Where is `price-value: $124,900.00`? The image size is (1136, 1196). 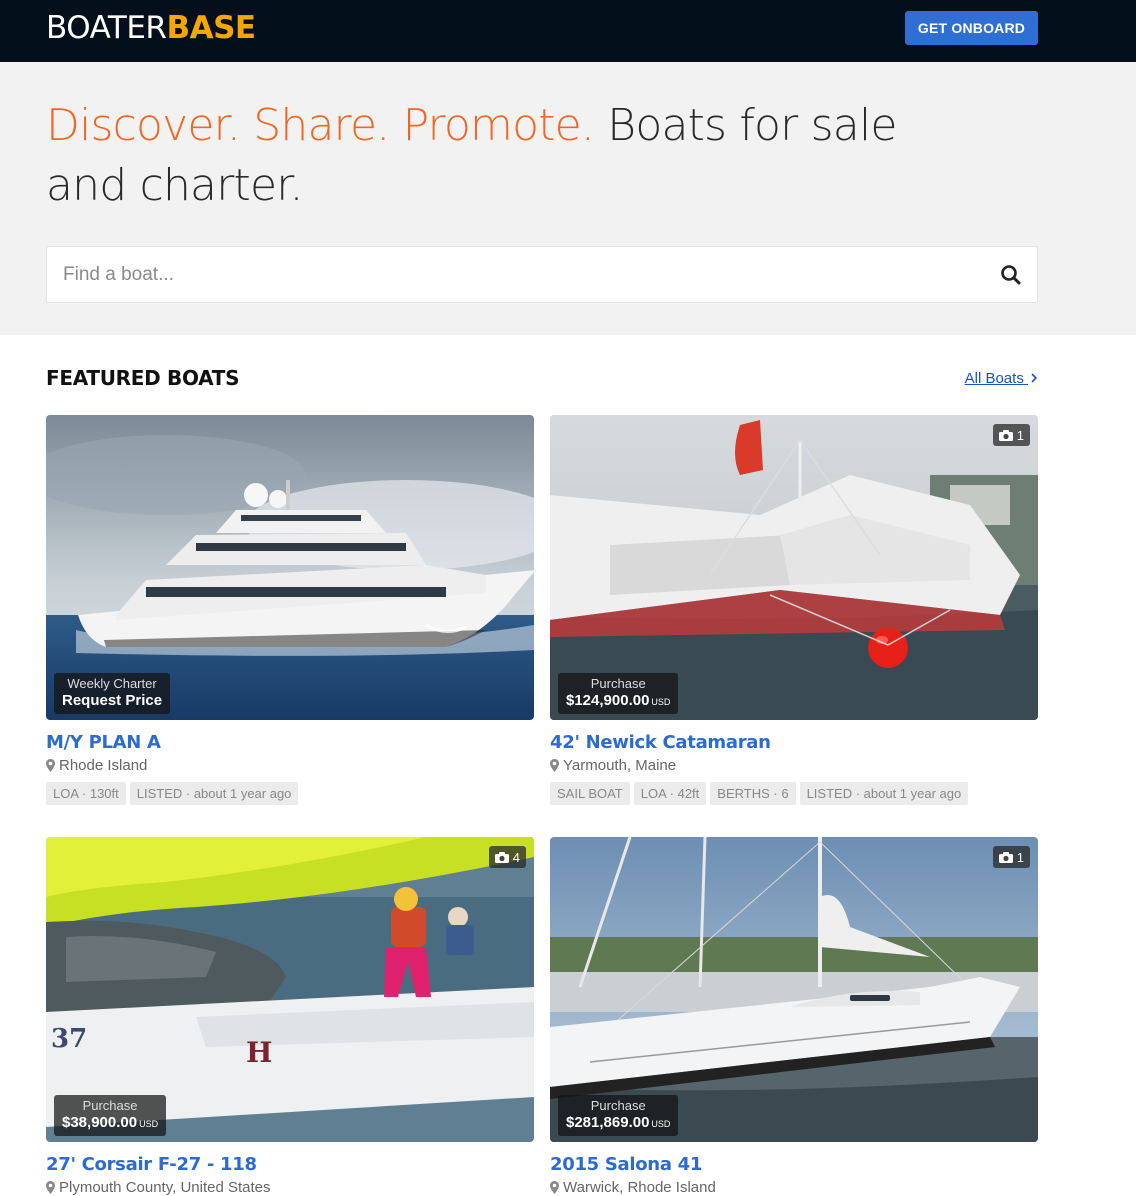 price-value: $124,900.00 is located at coordinates (608, 700).